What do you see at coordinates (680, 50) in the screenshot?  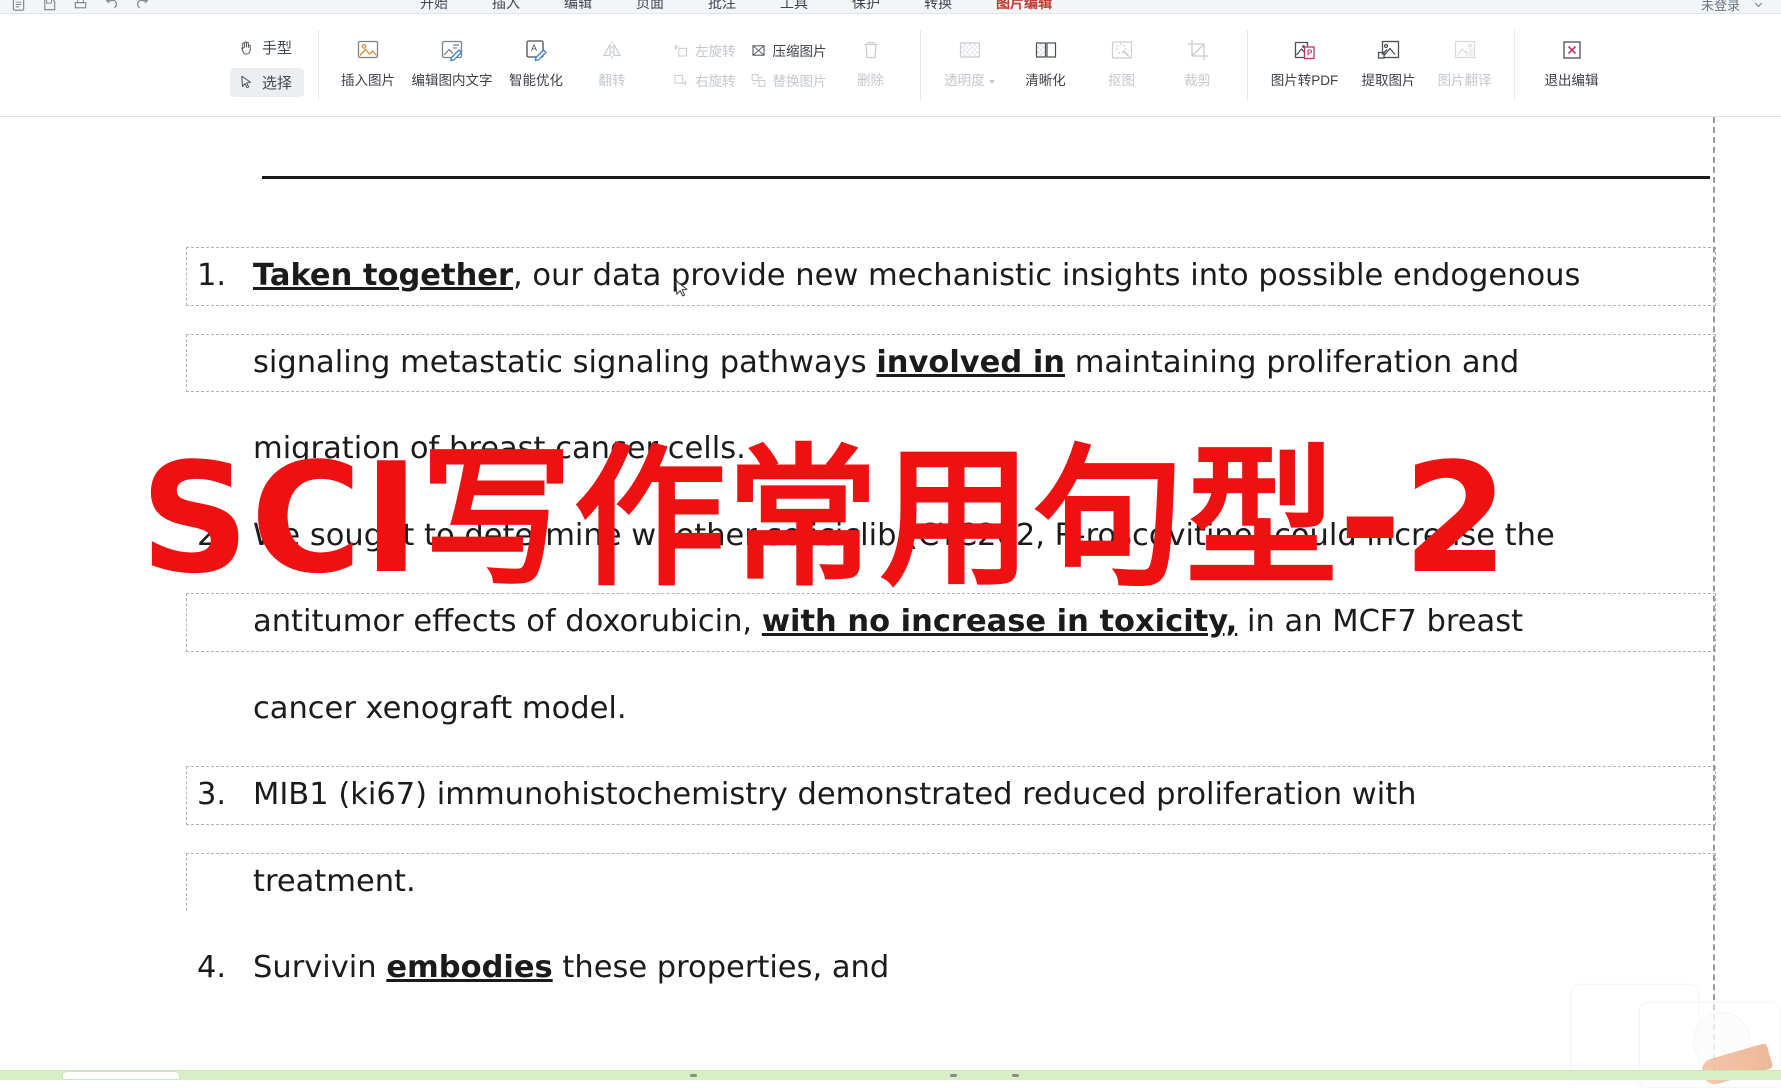 I see `rotate-left-icon` at bounding box center [680, 50].